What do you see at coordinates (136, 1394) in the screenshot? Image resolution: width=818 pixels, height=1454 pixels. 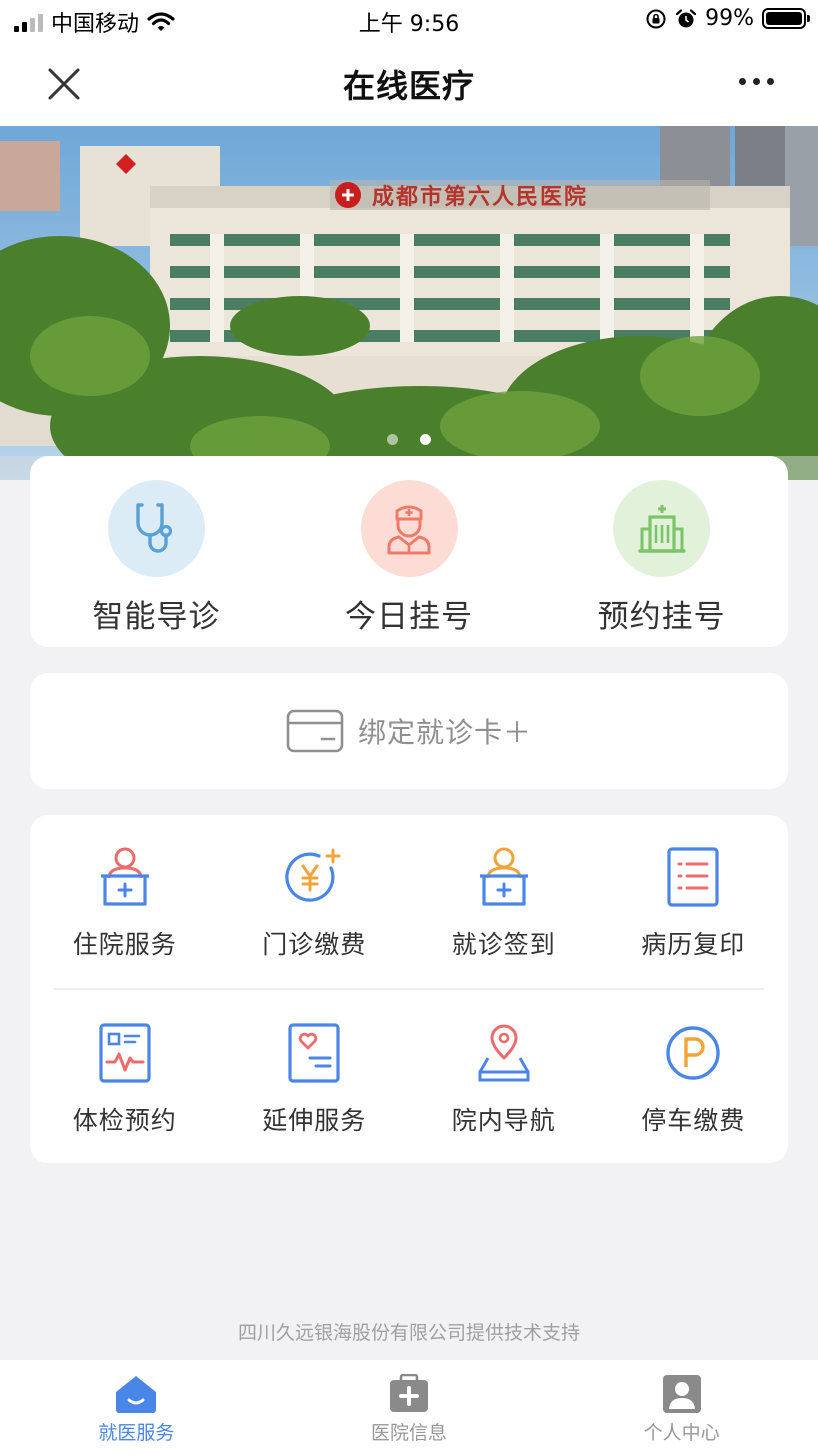 I see `home-icon` at bounding box center [136, 1394].